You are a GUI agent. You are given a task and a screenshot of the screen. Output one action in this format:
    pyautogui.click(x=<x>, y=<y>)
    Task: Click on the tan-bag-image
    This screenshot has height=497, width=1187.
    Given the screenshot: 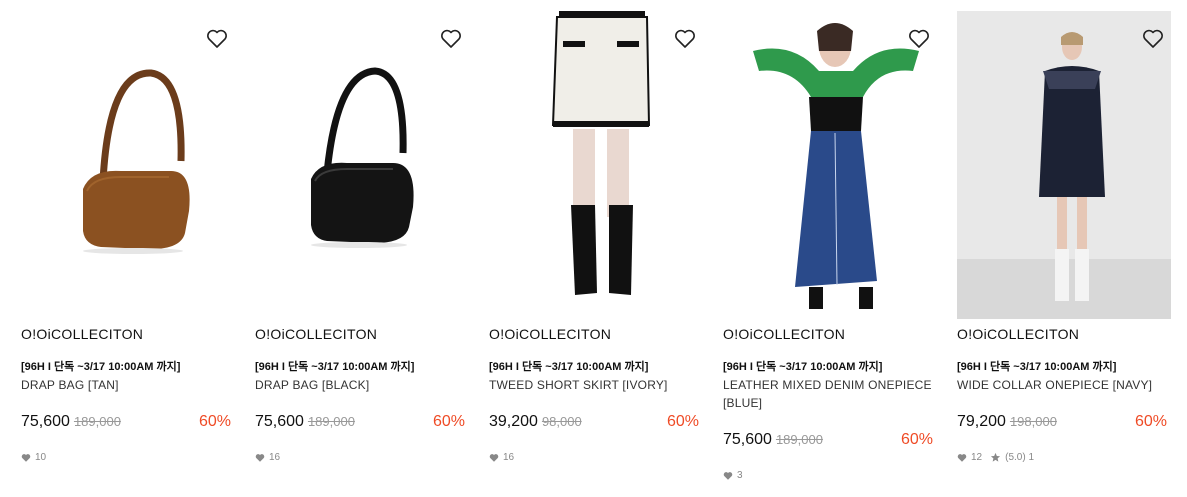 What is the action you would take?
    pyautogui.click(x=136, y=161)
    